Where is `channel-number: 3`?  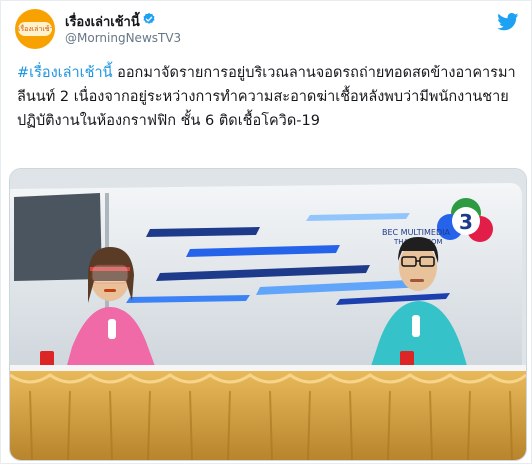 channel-number: 3 is located at coordinates (466, 222).